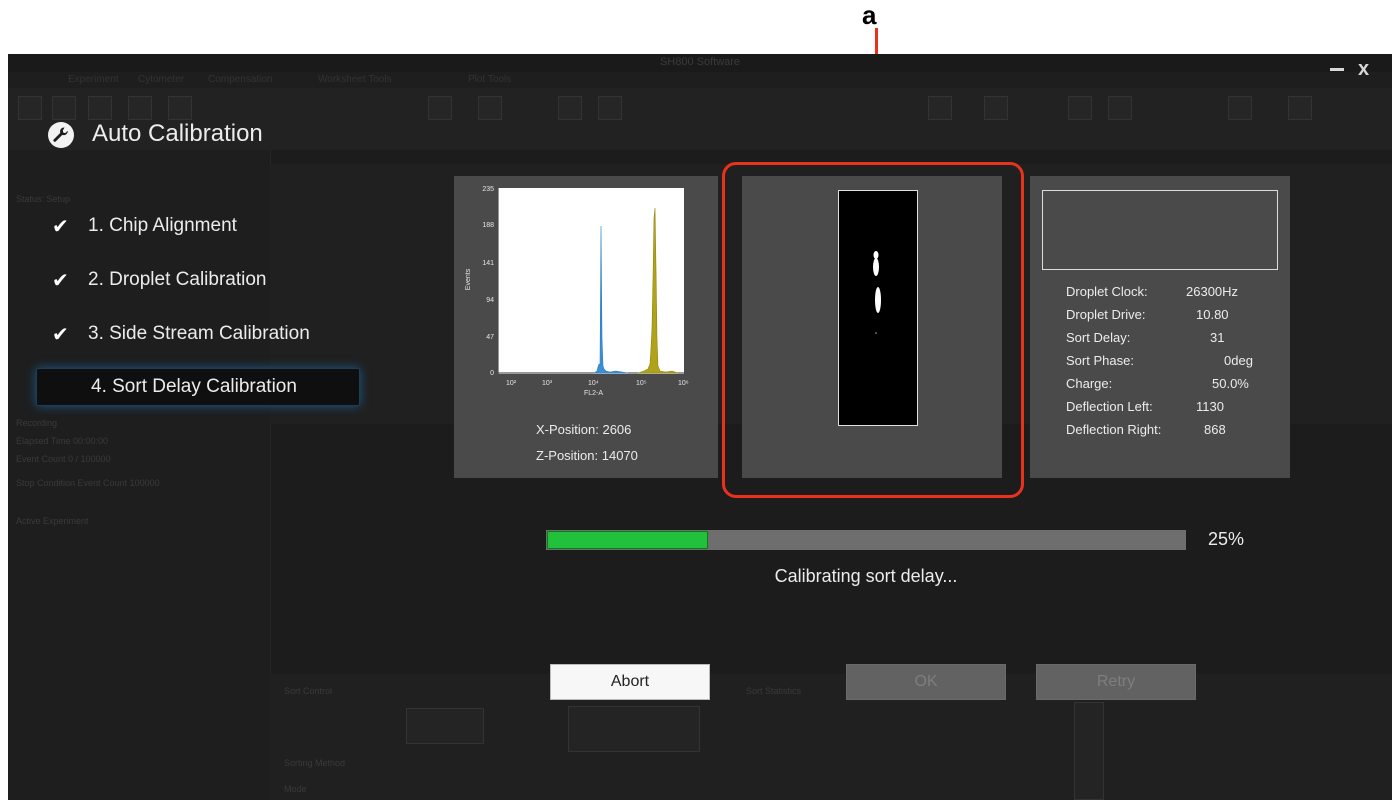  Describe the element at coordinates (490, 337) in the screenshot. I see `y-tick: 47` at that location.